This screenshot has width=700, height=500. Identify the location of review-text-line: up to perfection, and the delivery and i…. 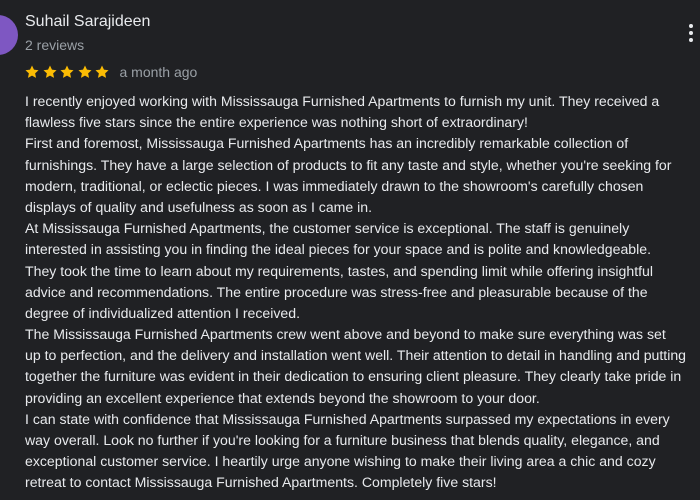
(356, 355).